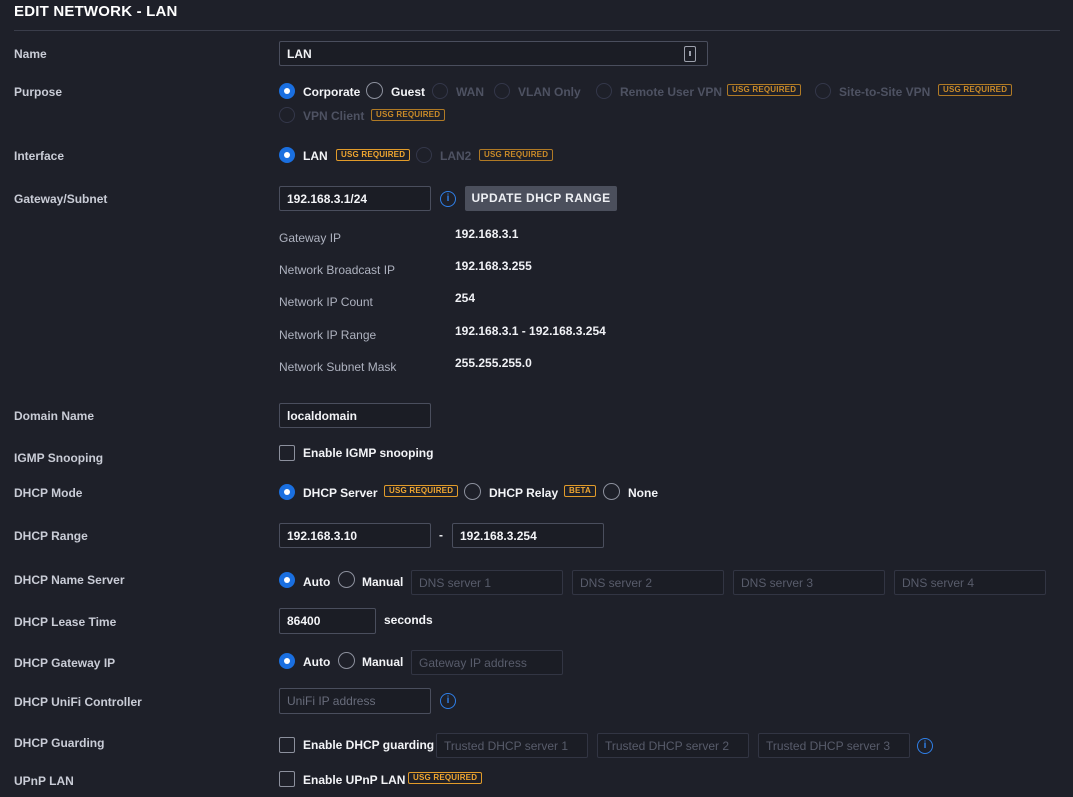 This screenshot has height=797, width=1073. What do you see at coordinates (502, 91) in the screenshot?
I see `purpose-radio-vlan-only` at bounding box center [502, 91].